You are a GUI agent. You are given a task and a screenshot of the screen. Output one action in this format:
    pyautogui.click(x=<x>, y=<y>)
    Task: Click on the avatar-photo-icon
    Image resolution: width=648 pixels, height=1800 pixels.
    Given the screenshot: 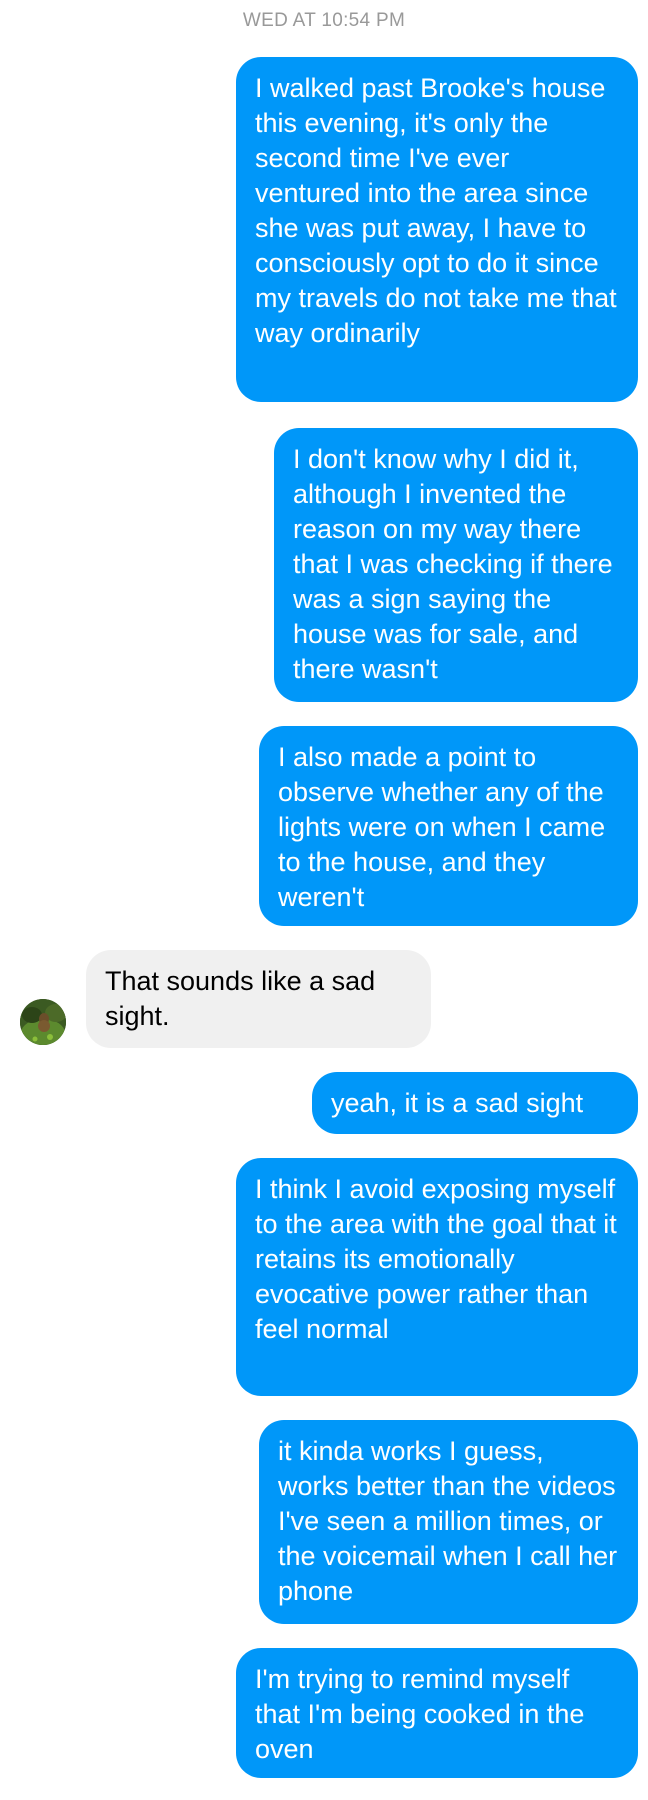 What is the action you would take?
    pyautogui.click(x=43, y=1022)
    